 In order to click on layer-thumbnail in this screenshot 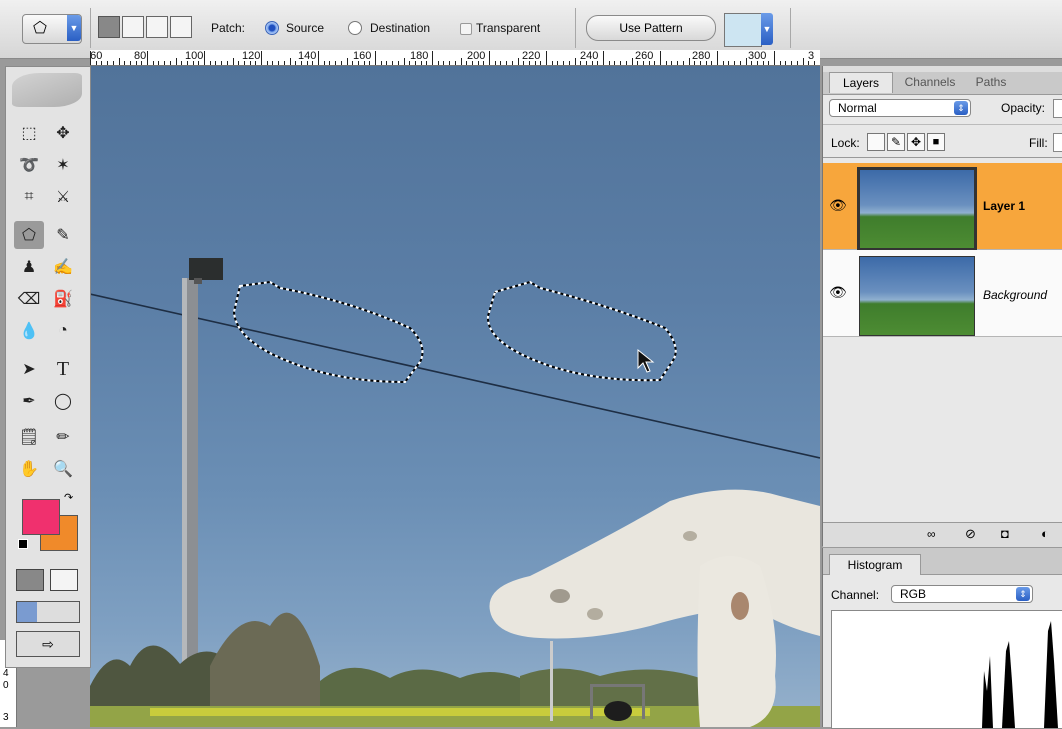, I will do `click(917, 209)`.